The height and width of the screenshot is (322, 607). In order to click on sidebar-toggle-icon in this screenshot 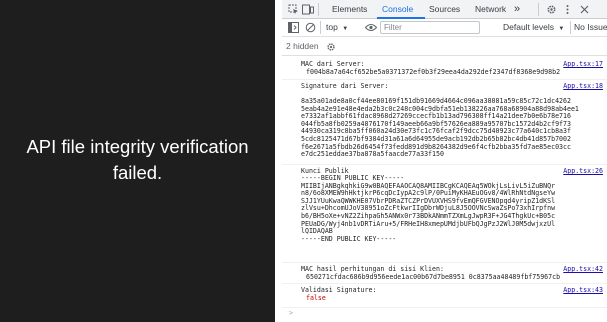, I will do `click(293, 27)`.